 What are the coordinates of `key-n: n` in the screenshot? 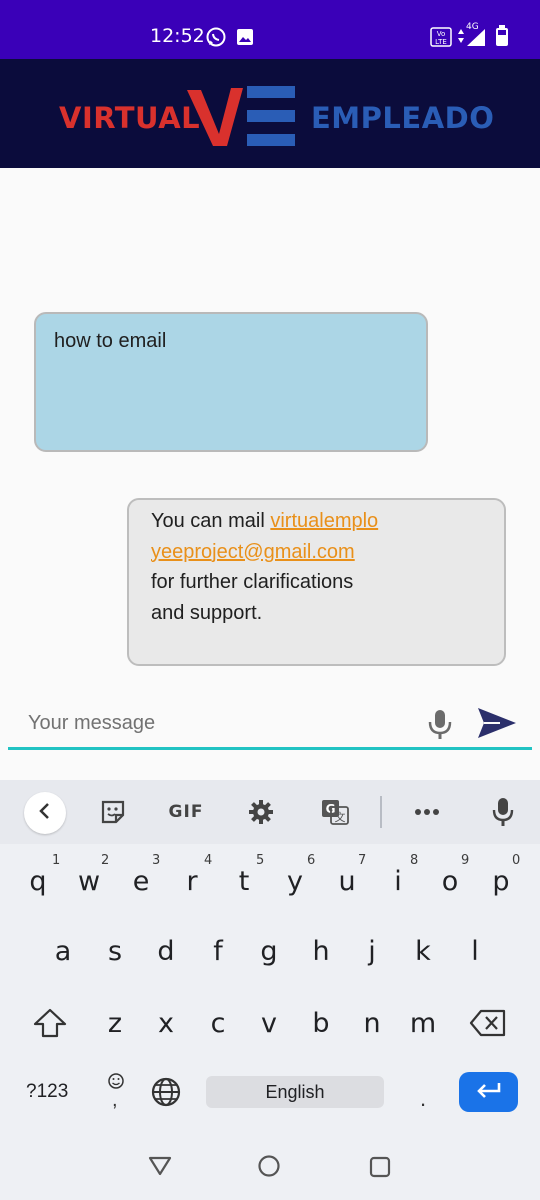 It's located at (372, 1023).